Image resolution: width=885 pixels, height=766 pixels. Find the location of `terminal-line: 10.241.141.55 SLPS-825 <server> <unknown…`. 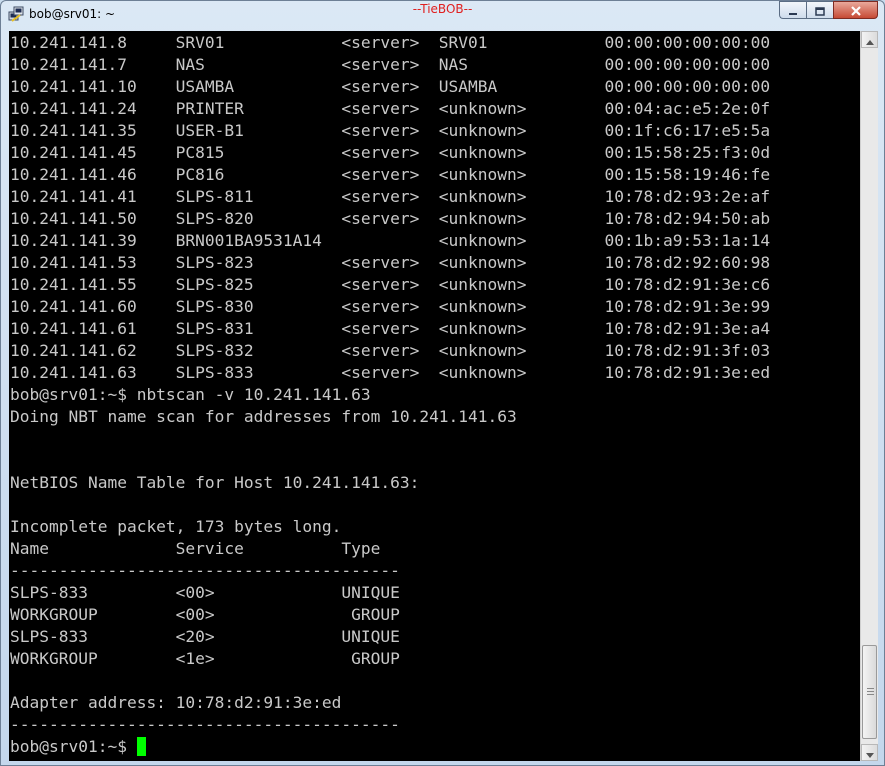

terminal-line: 10.241.141.55 SLPS-825 <server> <unknown… is located at coordinates (390, 284).